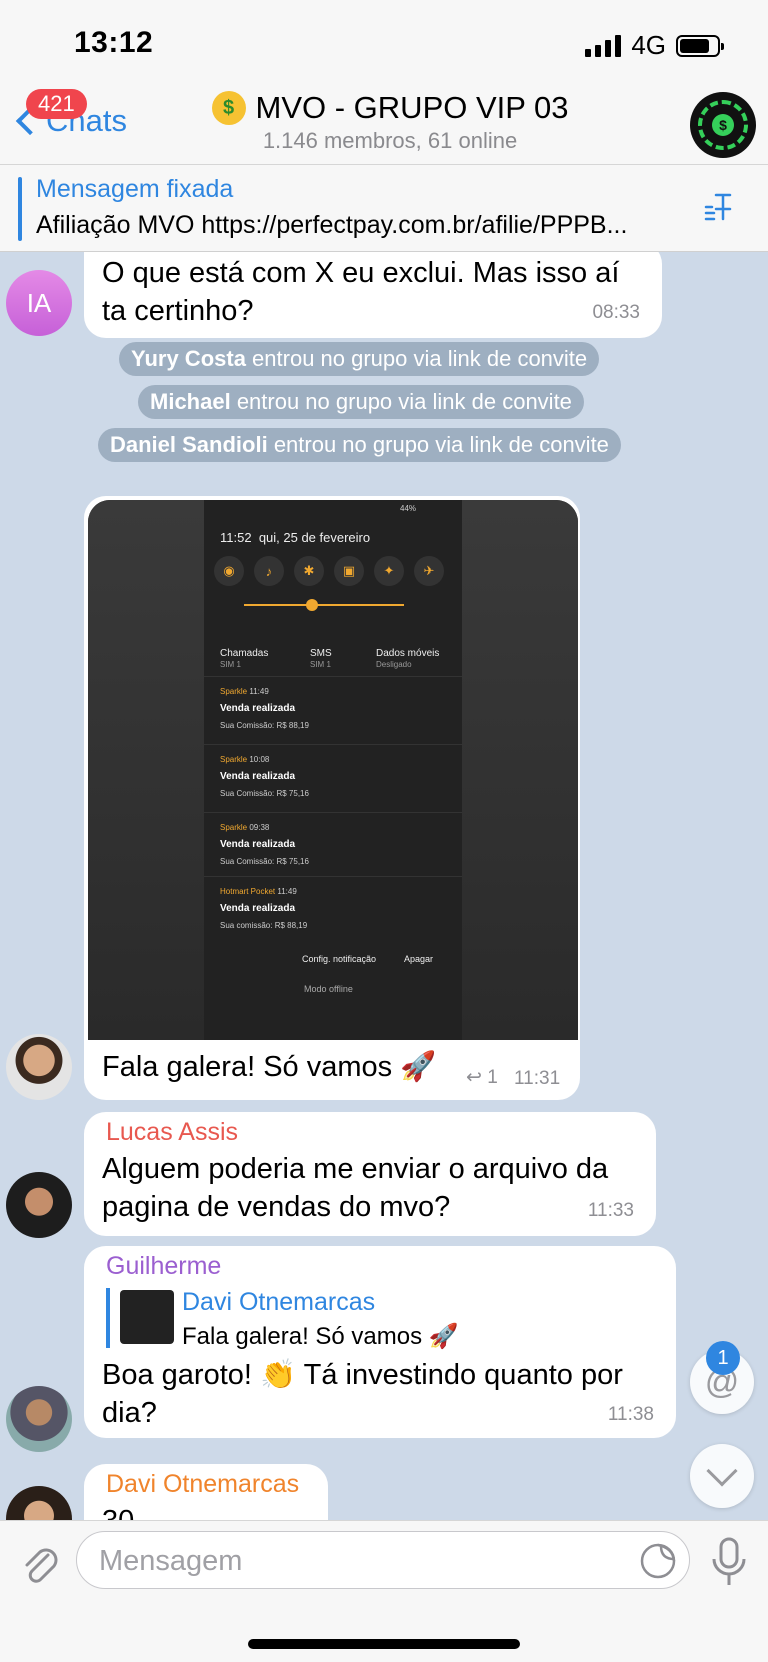 Image resolution: width=768 pixels, height=1662 pixels. Describe the element at coordinates (390, 140) in the screenshot. I see `chat-subtitle: 1.146 membros, 61 online` at that location.